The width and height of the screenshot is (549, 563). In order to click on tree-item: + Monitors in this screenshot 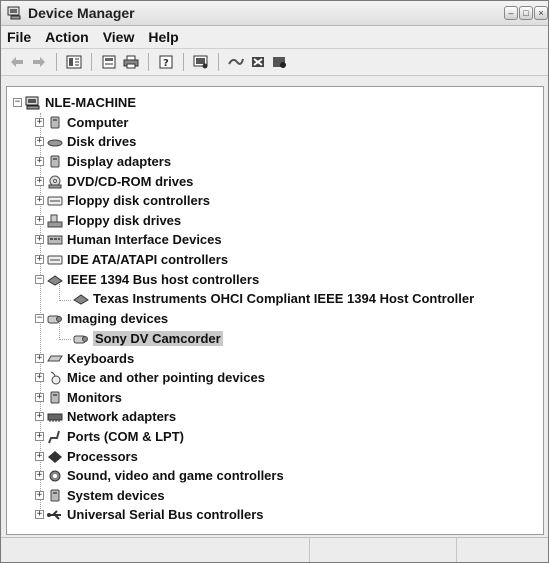, I will do `click(78, 397)`.